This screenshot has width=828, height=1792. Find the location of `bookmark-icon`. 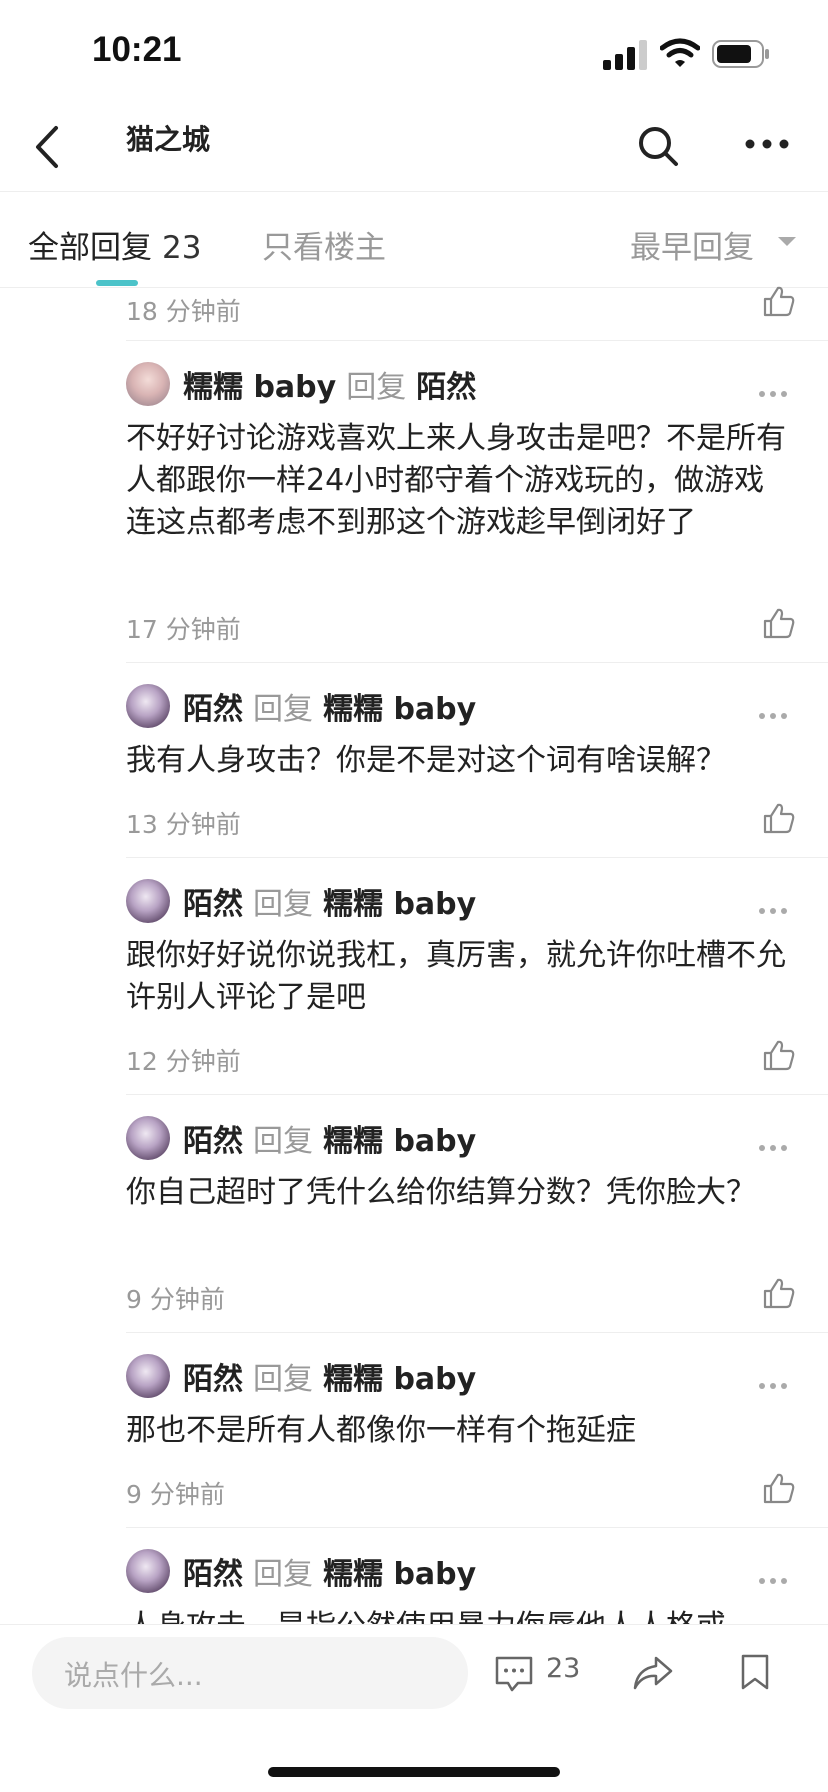

bookmark-icon is located at coordinates (755, 1672).